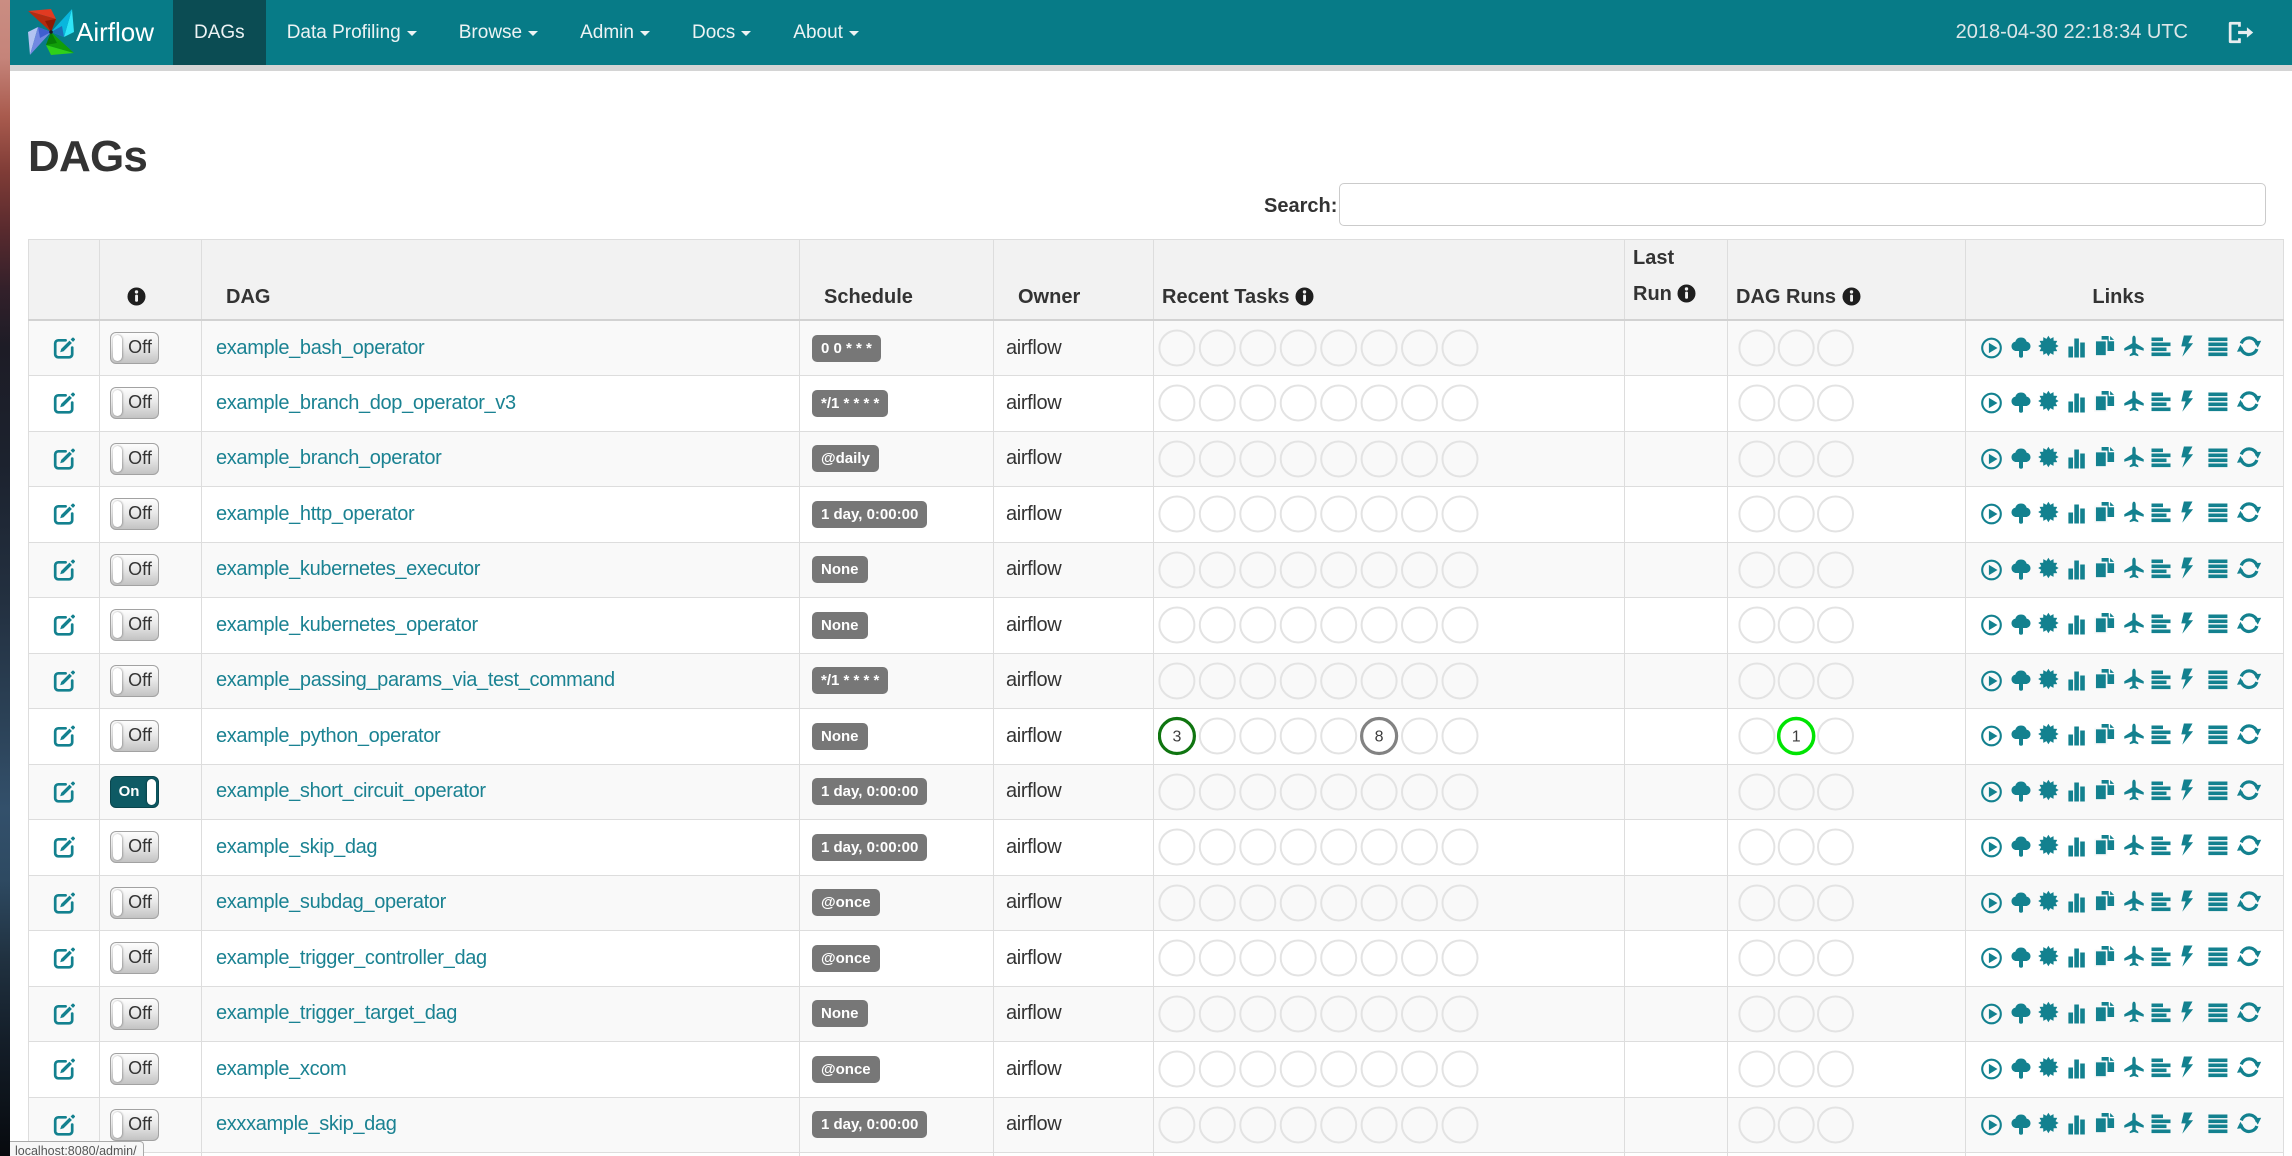 The width and height of the screenshot is (2292, 1156). What do you see at coordinates (1796, 737) in the screenshot?
I see `svg-text: 1` at bounding box center [1796, 737].